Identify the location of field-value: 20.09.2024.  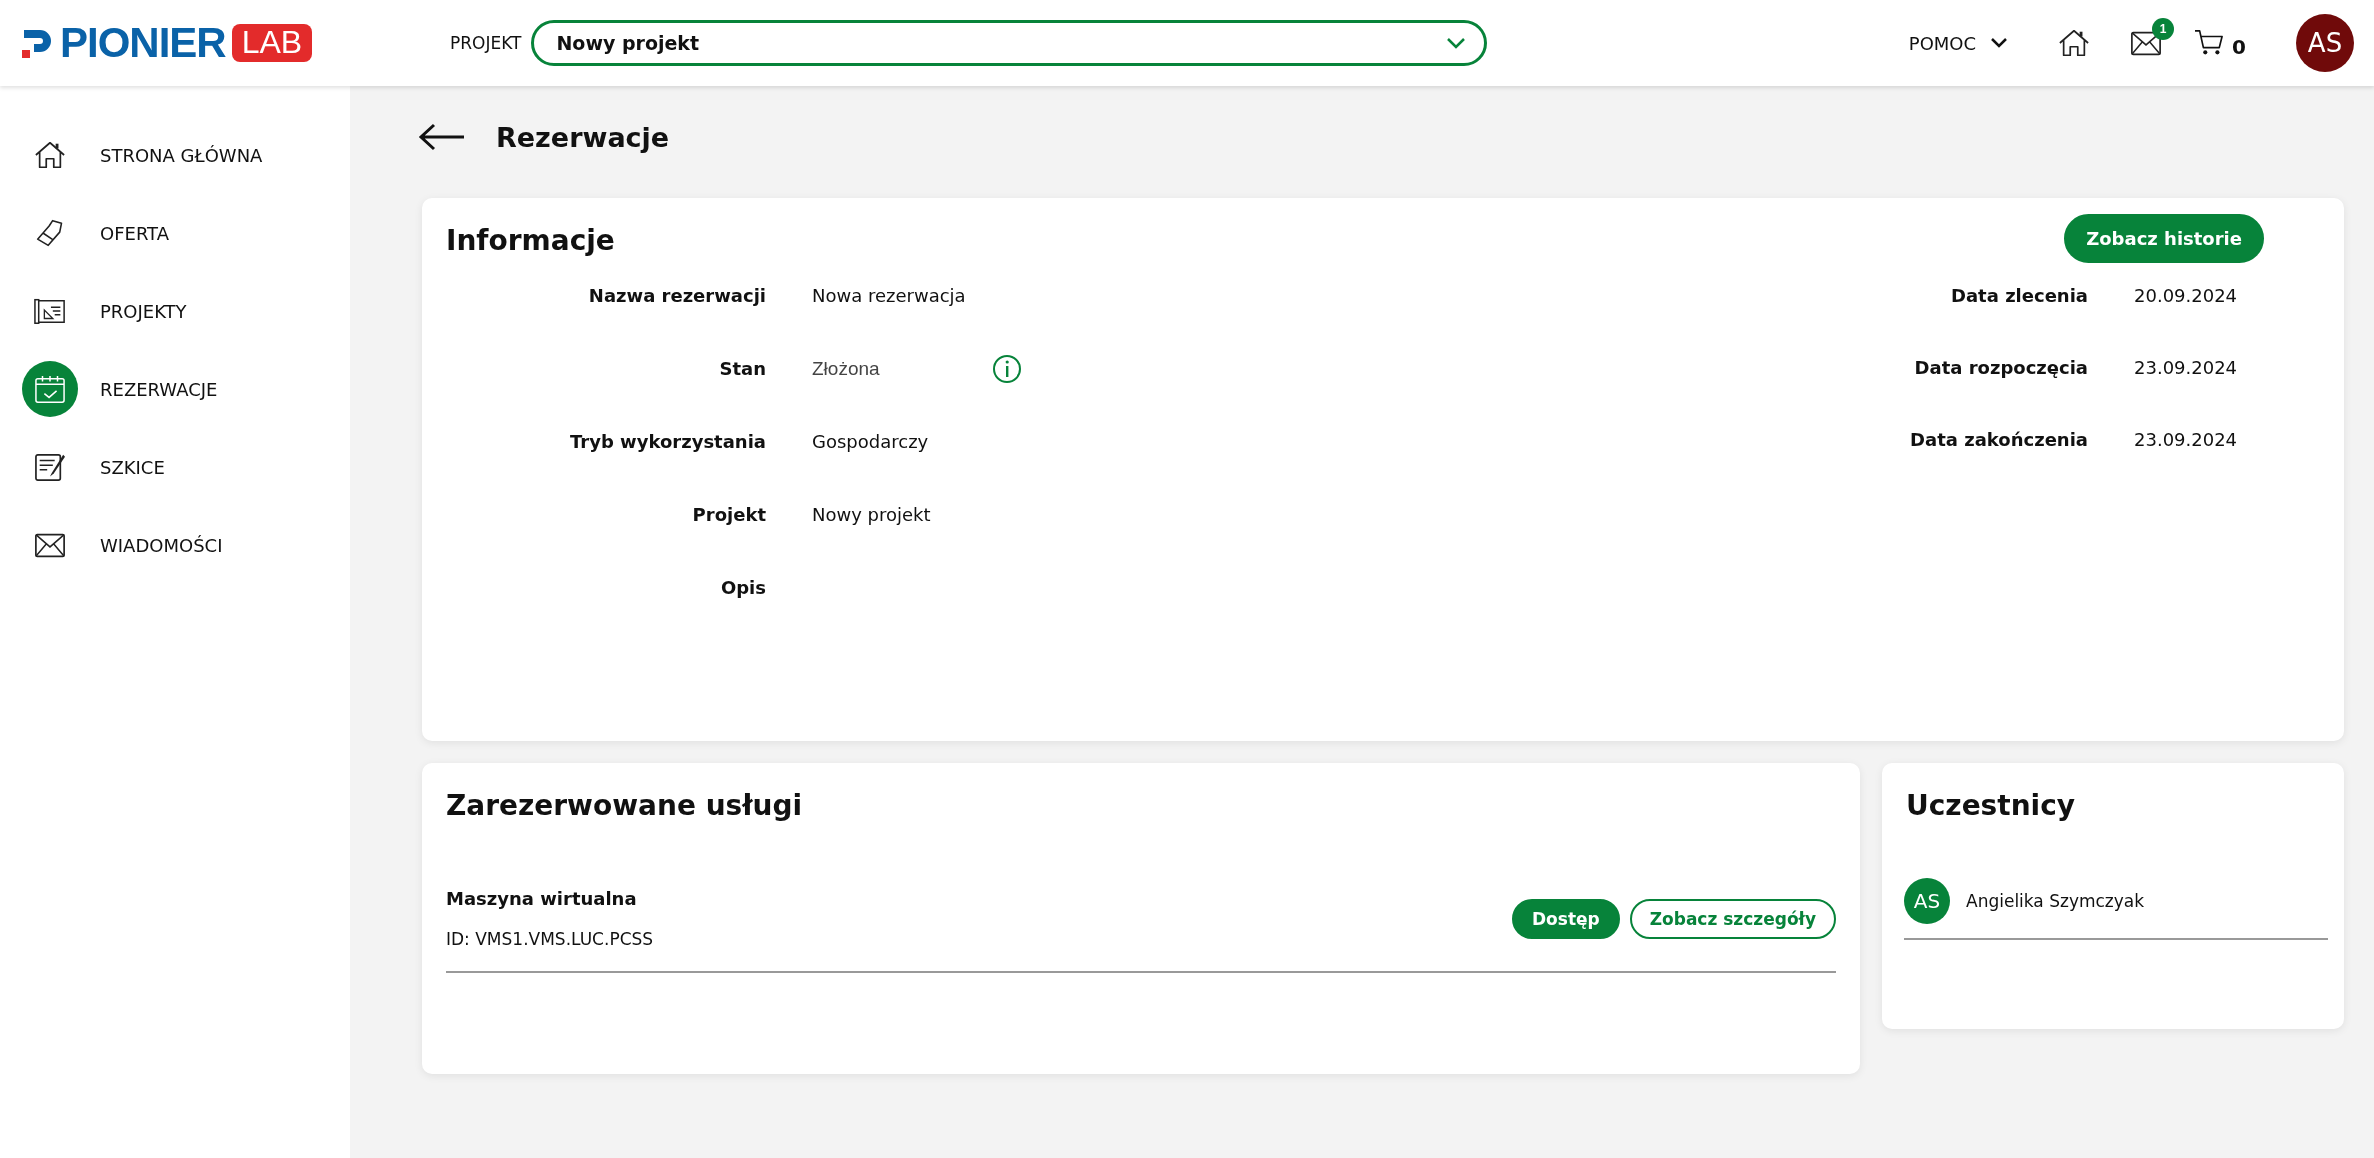
(2186, 295).